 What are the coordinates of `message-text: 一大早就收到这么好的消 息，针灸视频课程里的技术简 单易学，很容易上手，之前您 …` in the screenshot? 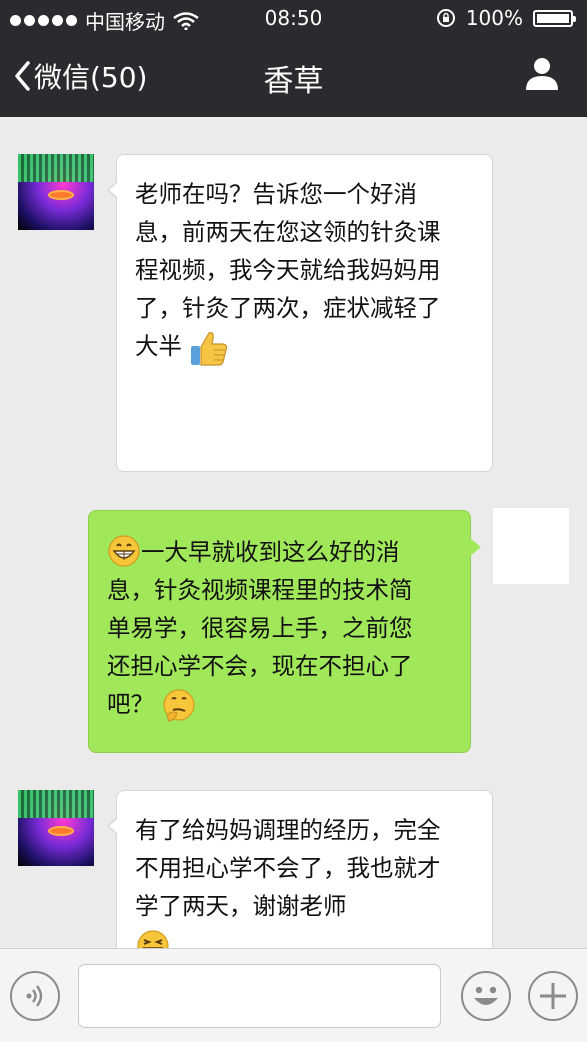 It's located at (260, 628).